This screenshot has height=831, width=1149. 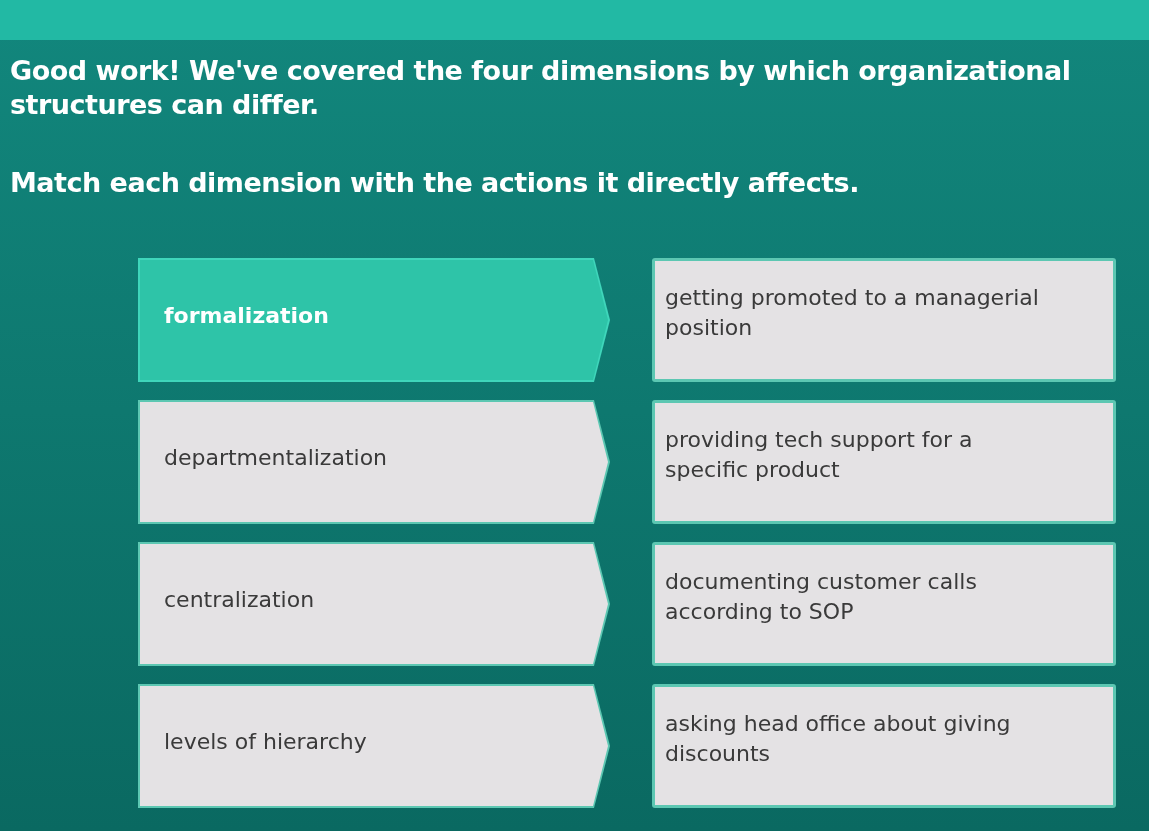 What do you see at coordinates (374, 604) in the screenshot?
I see `dimension-card: centralization` at bounding box center [374, 604].